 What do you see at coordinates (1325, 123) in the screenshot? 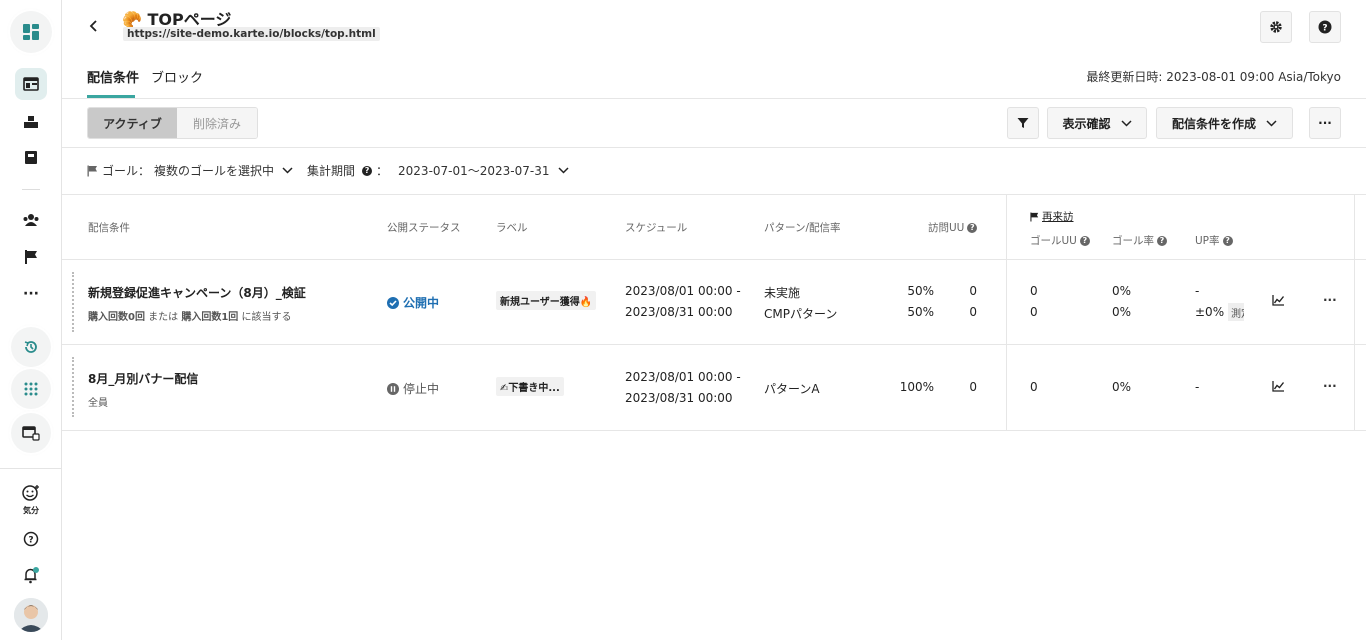
I see `more-options-button: ···` at bounding box center [1325, 123].